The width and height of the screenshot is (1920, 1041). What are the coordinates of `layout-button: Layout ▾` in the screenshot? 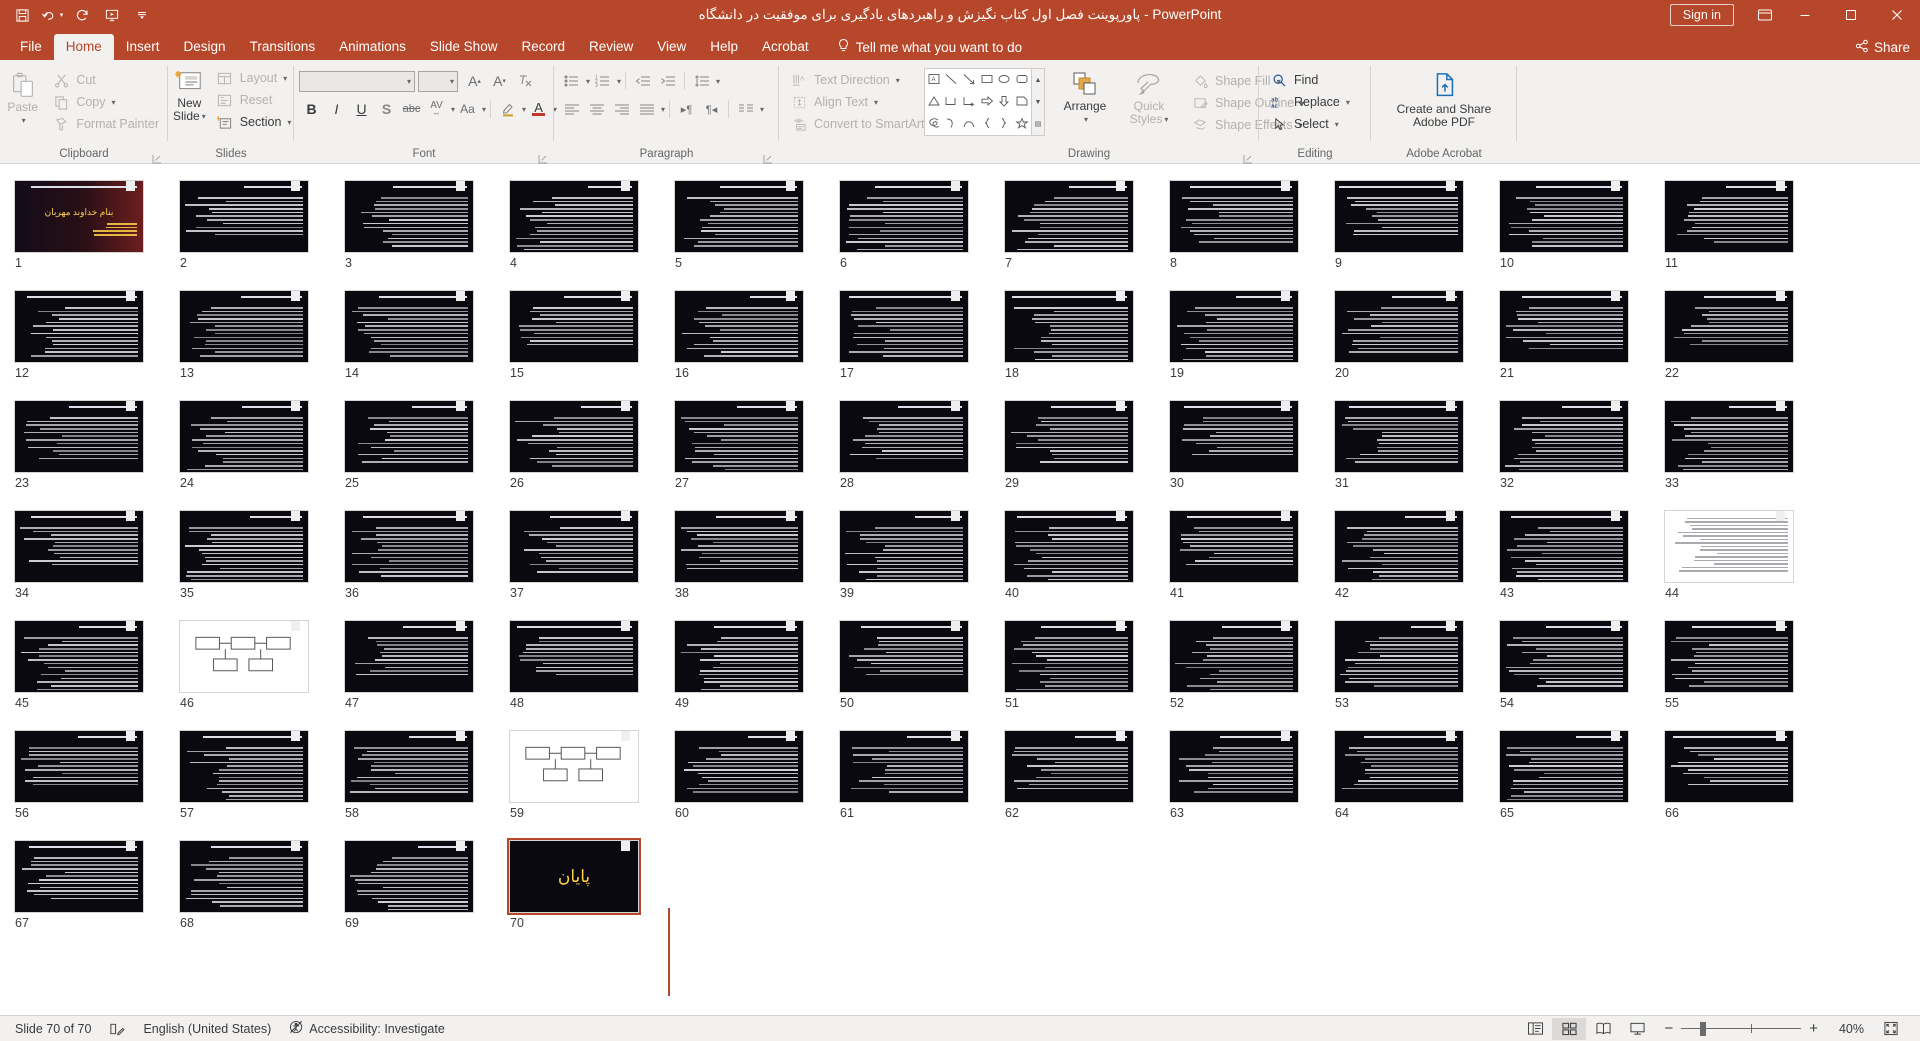 It's located at (253, 78).